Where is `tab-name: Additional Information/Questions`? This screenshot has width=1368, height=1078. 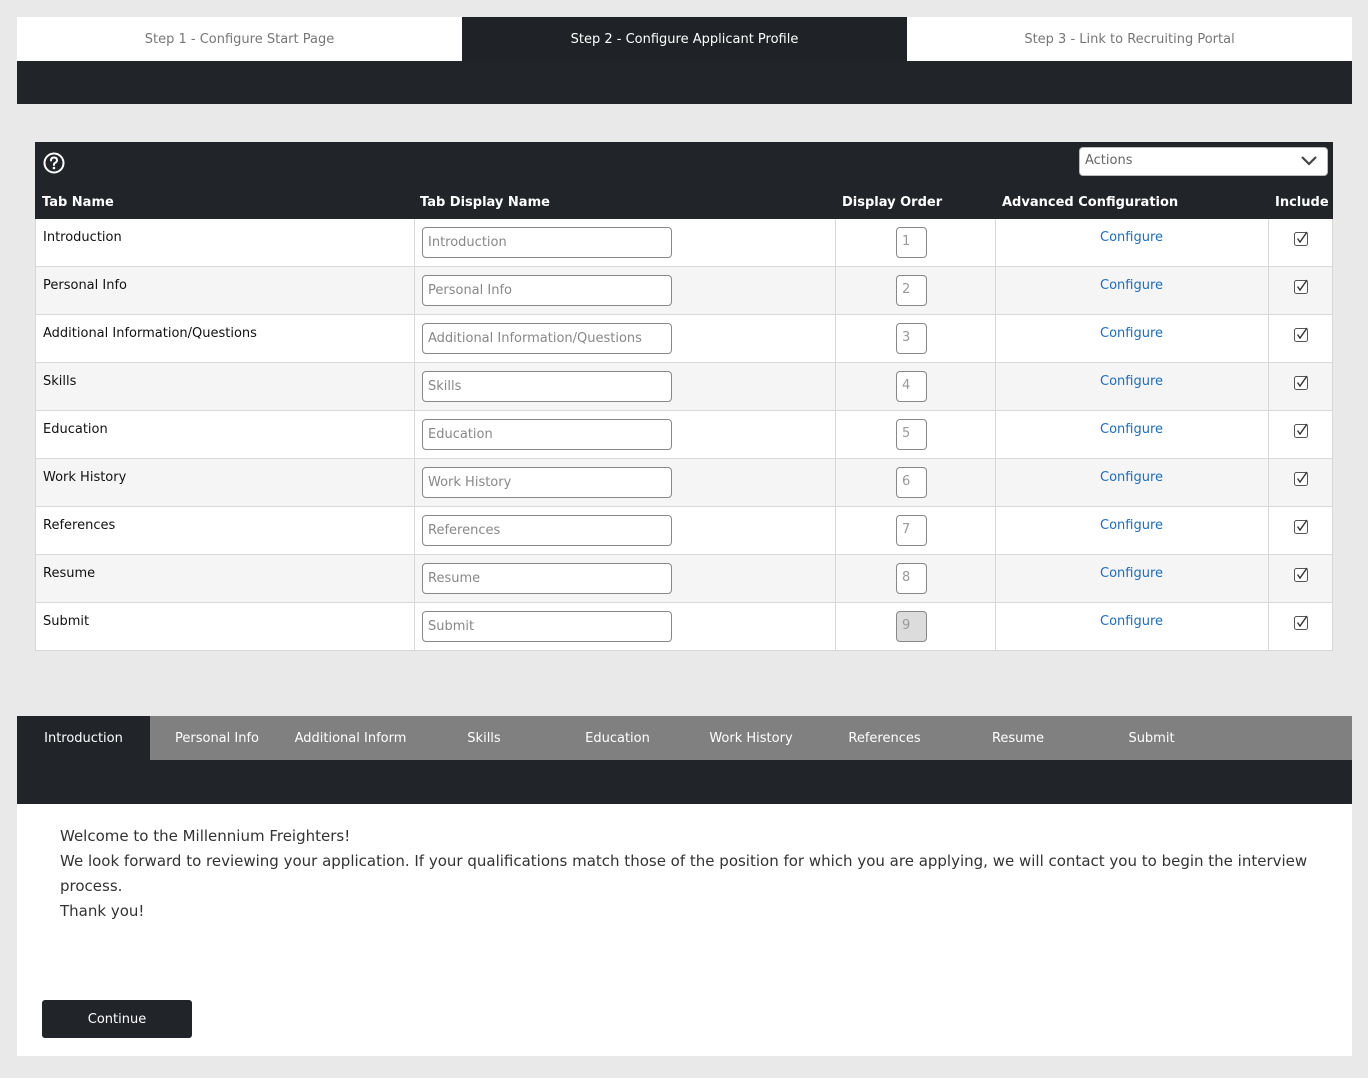
tab-name: Additional Information/Questions is located at coordinates (150, 333).